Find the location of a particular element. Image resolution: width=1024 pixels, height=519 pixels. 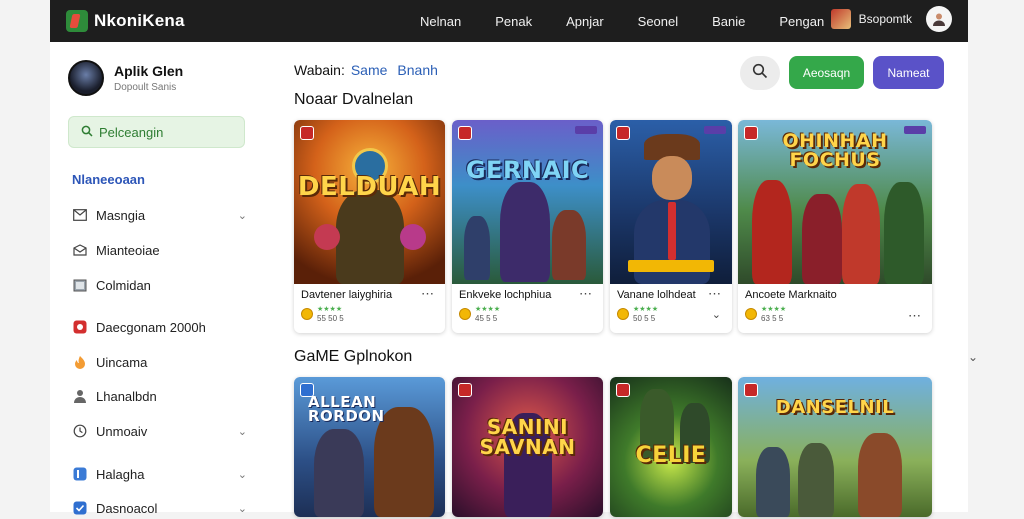

profile-menu: Bsopomtk is located at coordinates (891, 19).